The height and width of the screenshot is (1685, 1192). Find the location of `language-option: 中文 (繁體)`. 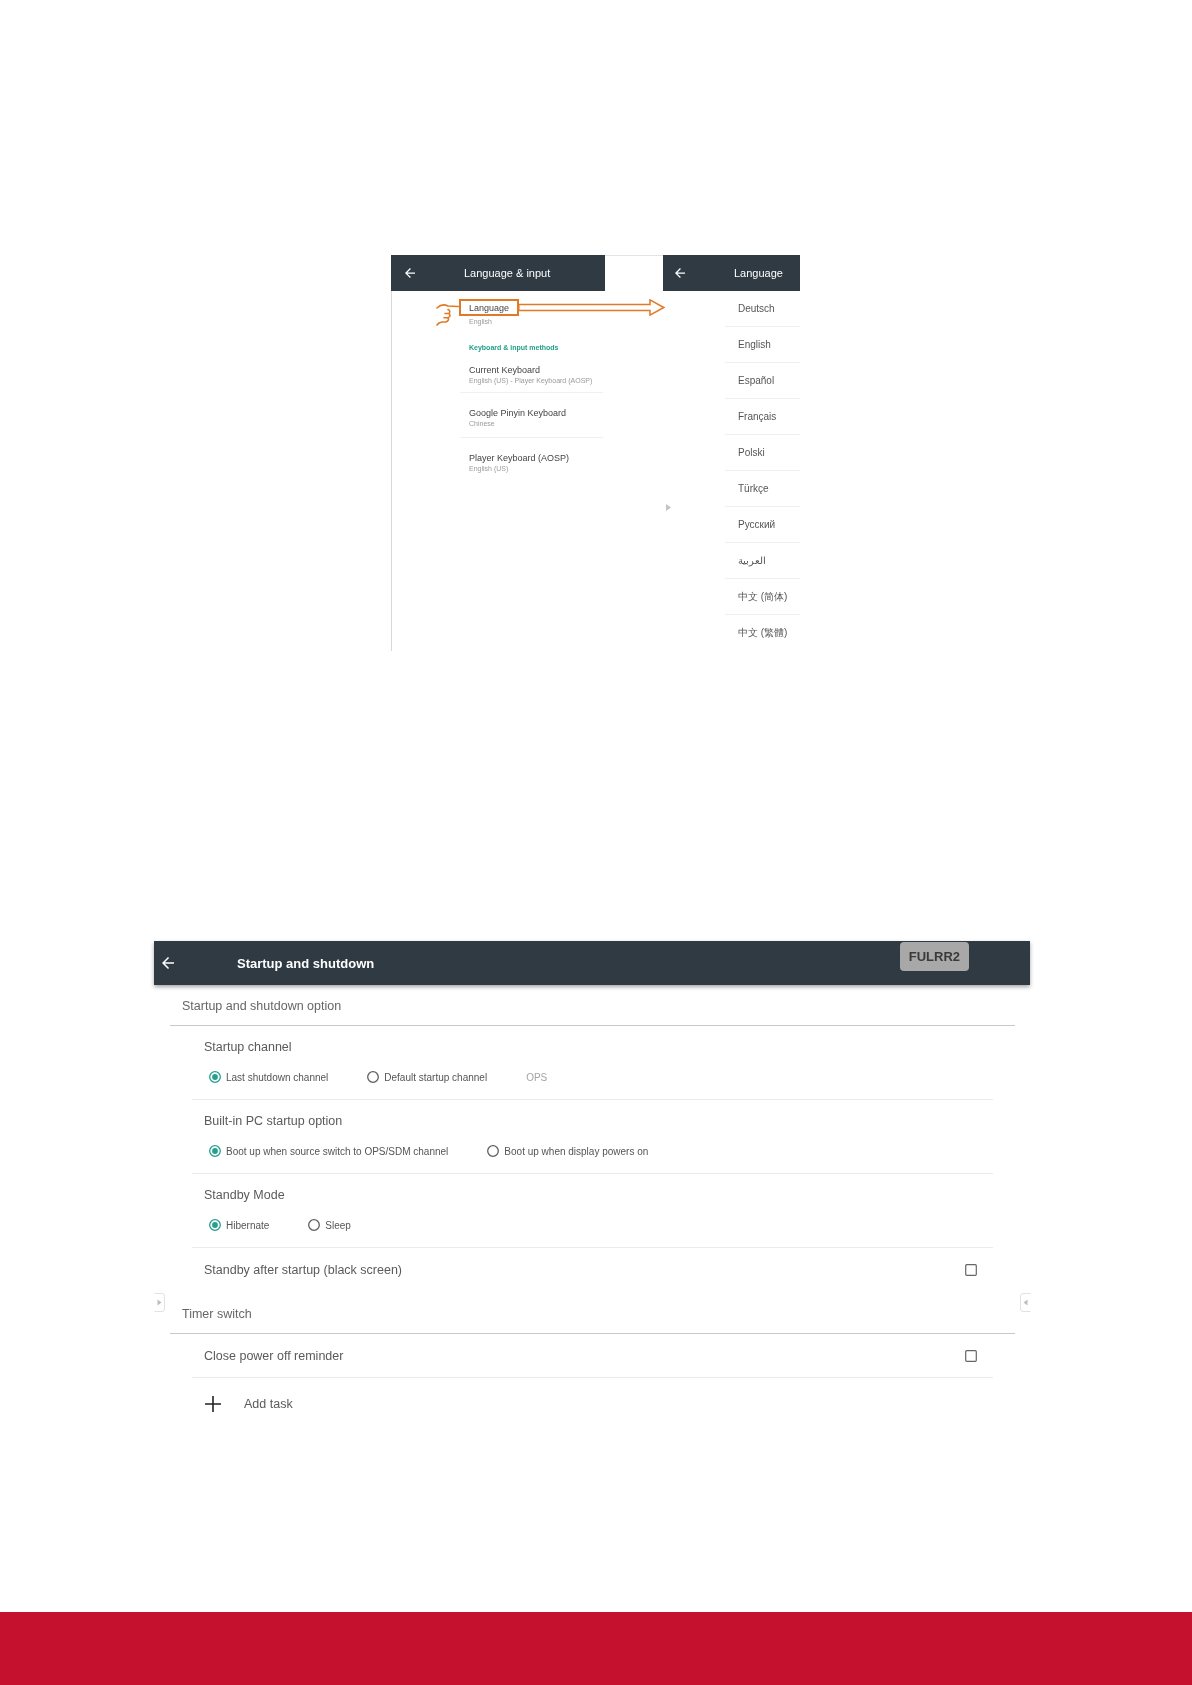

language-option: 中文 (繁體) is located at coordinates (763, 633).